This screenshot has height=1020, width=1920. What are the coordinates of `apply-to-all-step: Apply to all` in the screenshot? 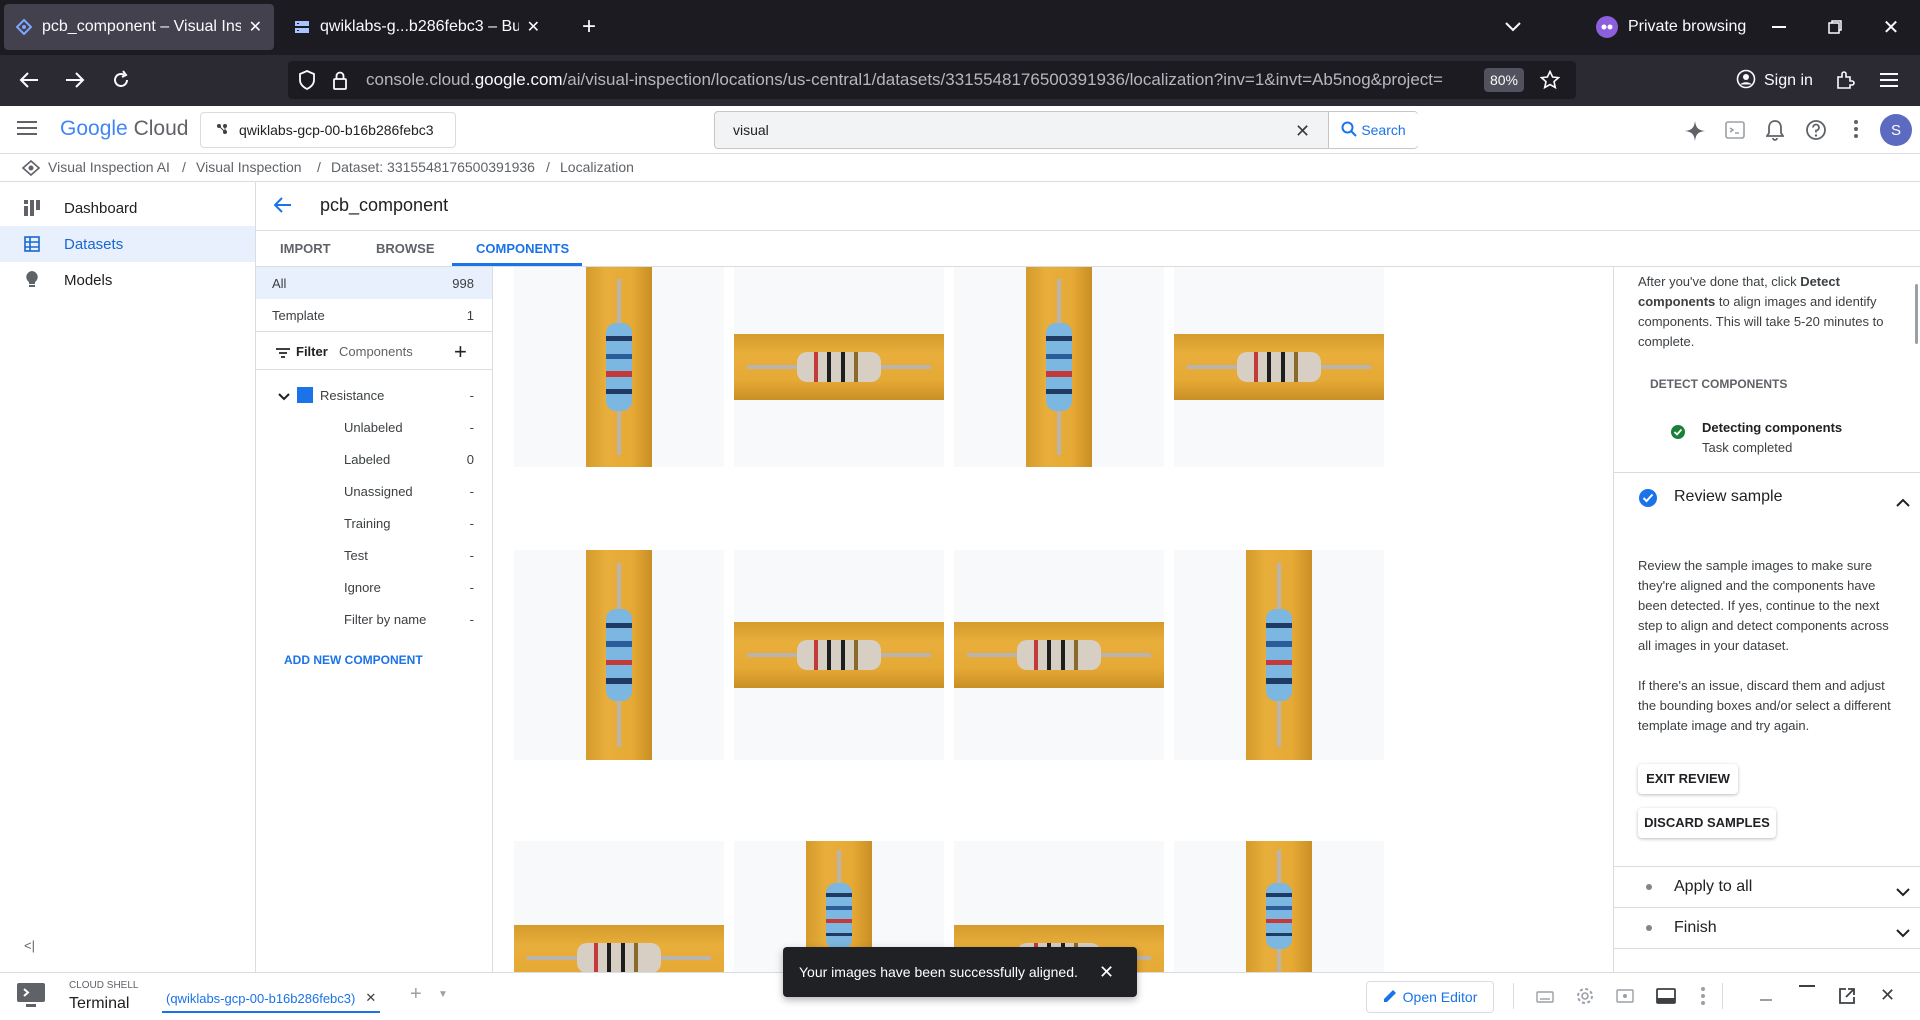 It's located at (1767, 887).